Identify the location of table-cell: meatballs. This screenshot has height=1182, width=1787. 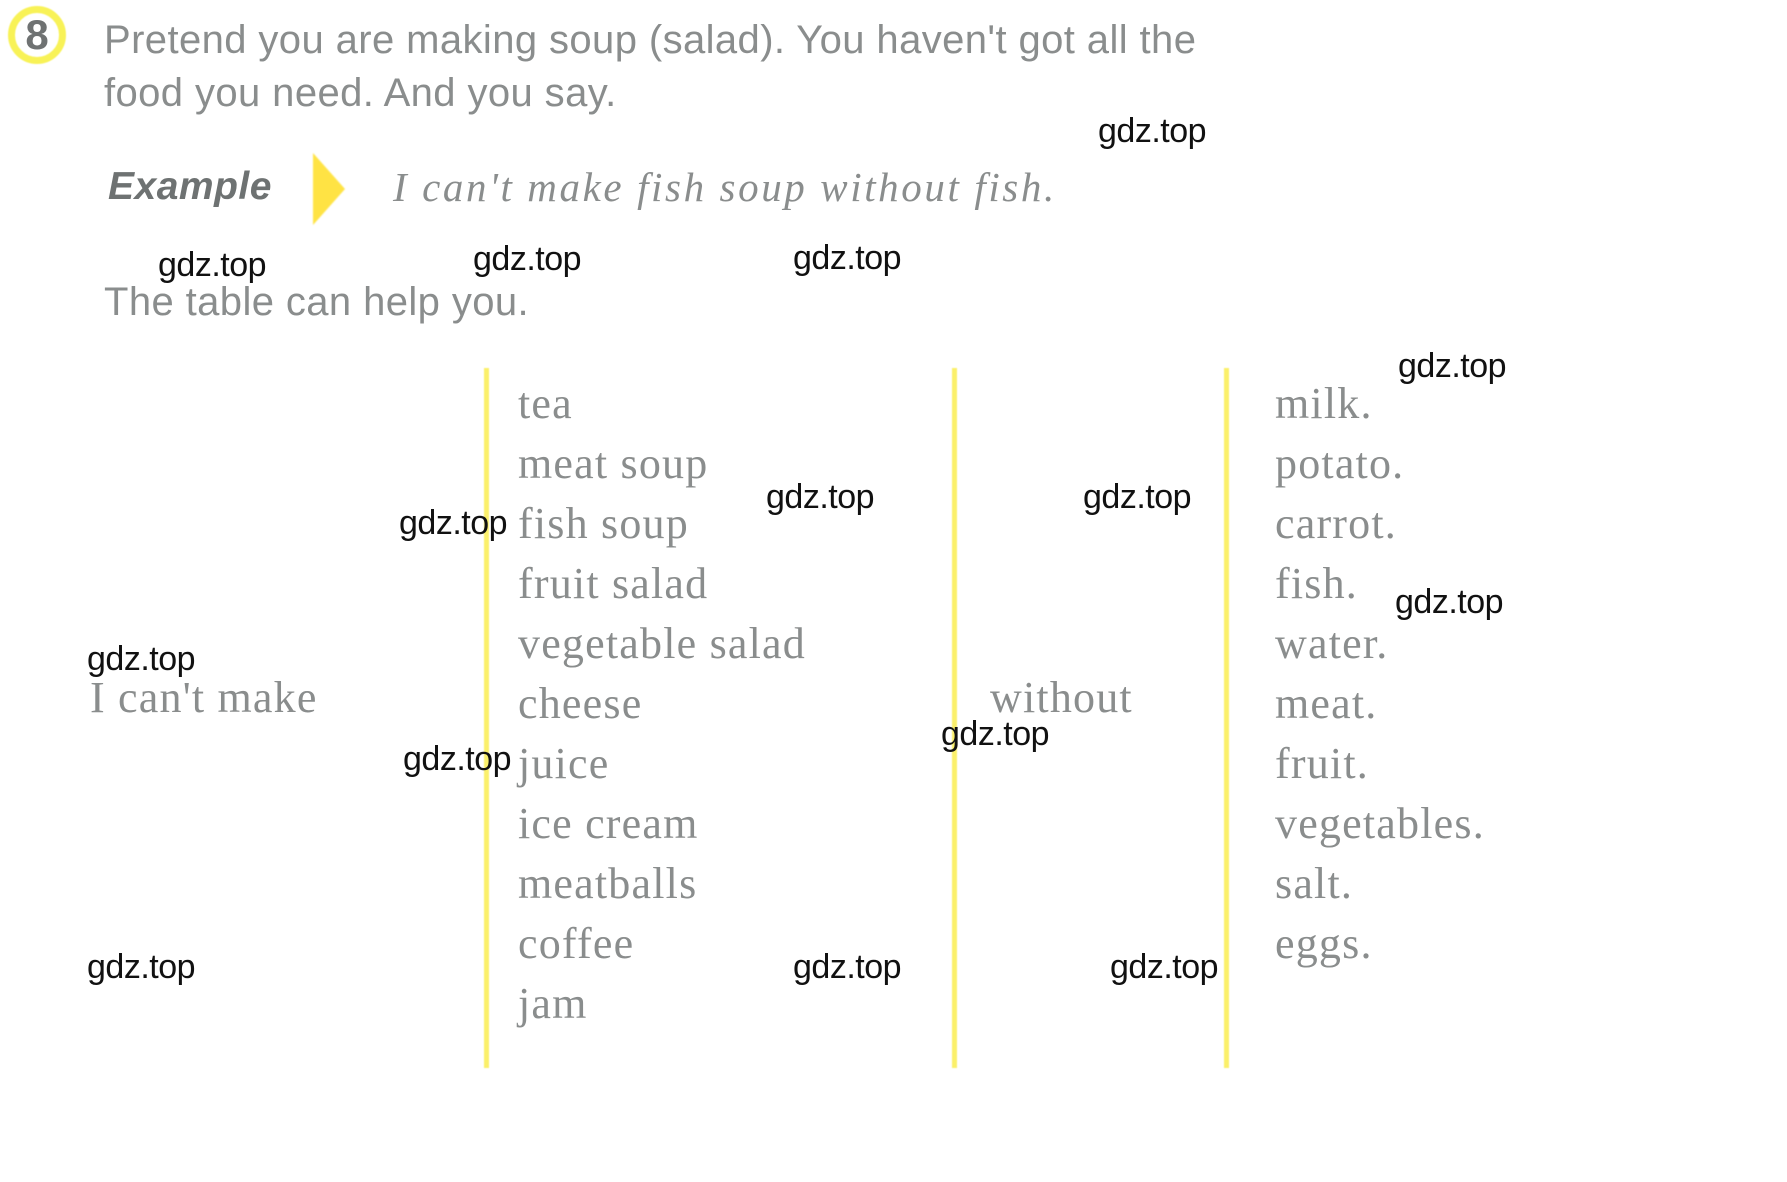
(608, 883).